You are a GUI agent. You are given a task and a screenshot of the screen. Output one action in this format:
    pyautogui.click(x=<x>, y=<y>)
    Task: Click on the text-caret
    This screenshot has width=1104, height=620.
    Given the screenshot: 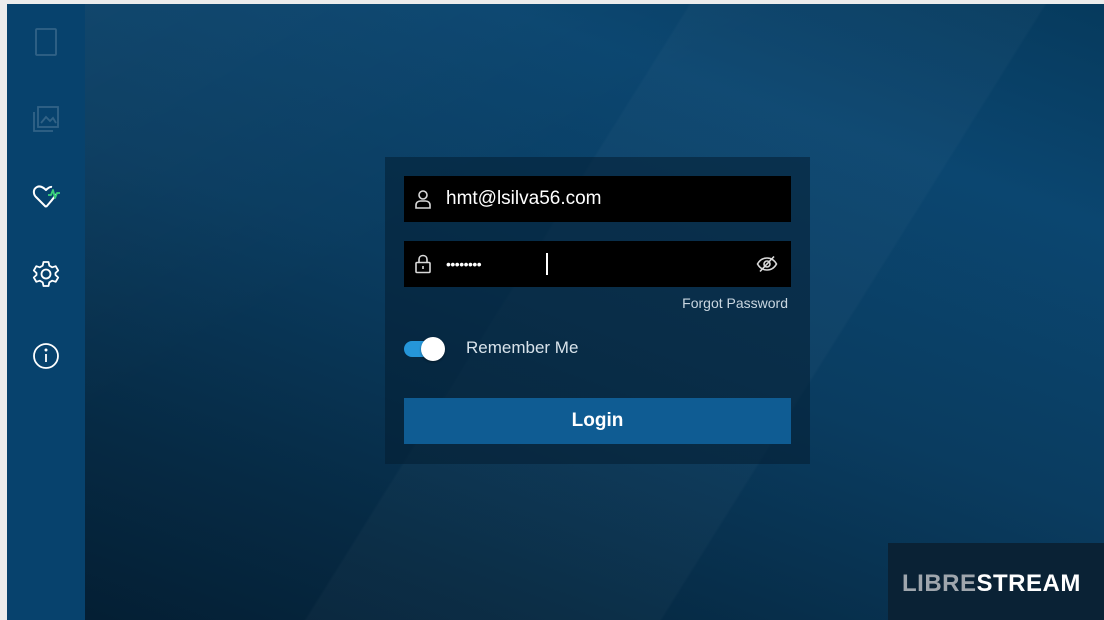 What is the action you would take?
    pyautogui.click(x=547, y=264)
    